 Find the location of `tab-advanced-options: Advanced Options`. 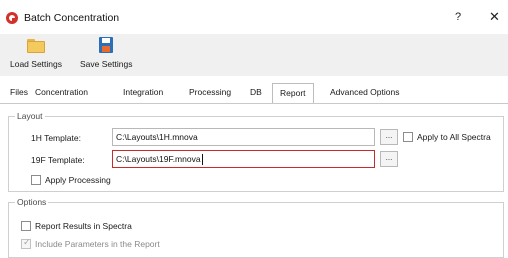

tab-advanced-options: Advanced Options is located at coordinates (364, 92).